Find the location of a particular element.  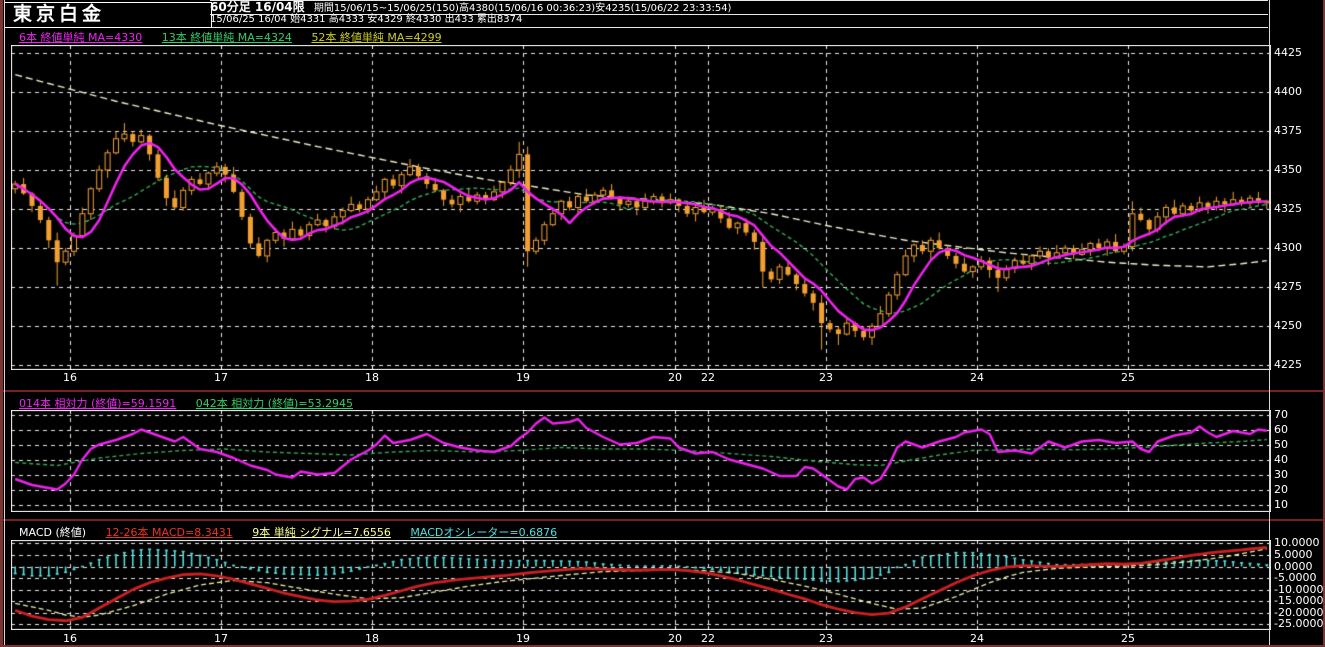

price-axis-label: 4350 is located at coordinates (1288, 169).